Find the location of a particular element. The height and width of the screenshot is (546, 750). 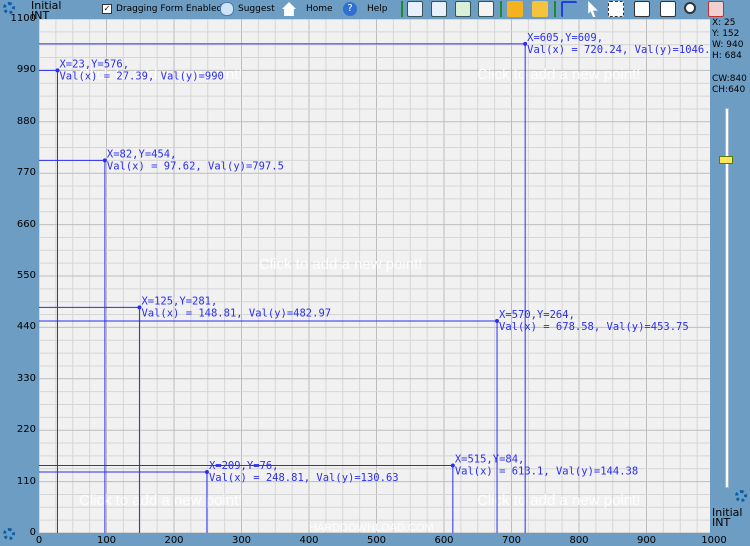

crop-tool-icon is located at coordinates (569, 9).